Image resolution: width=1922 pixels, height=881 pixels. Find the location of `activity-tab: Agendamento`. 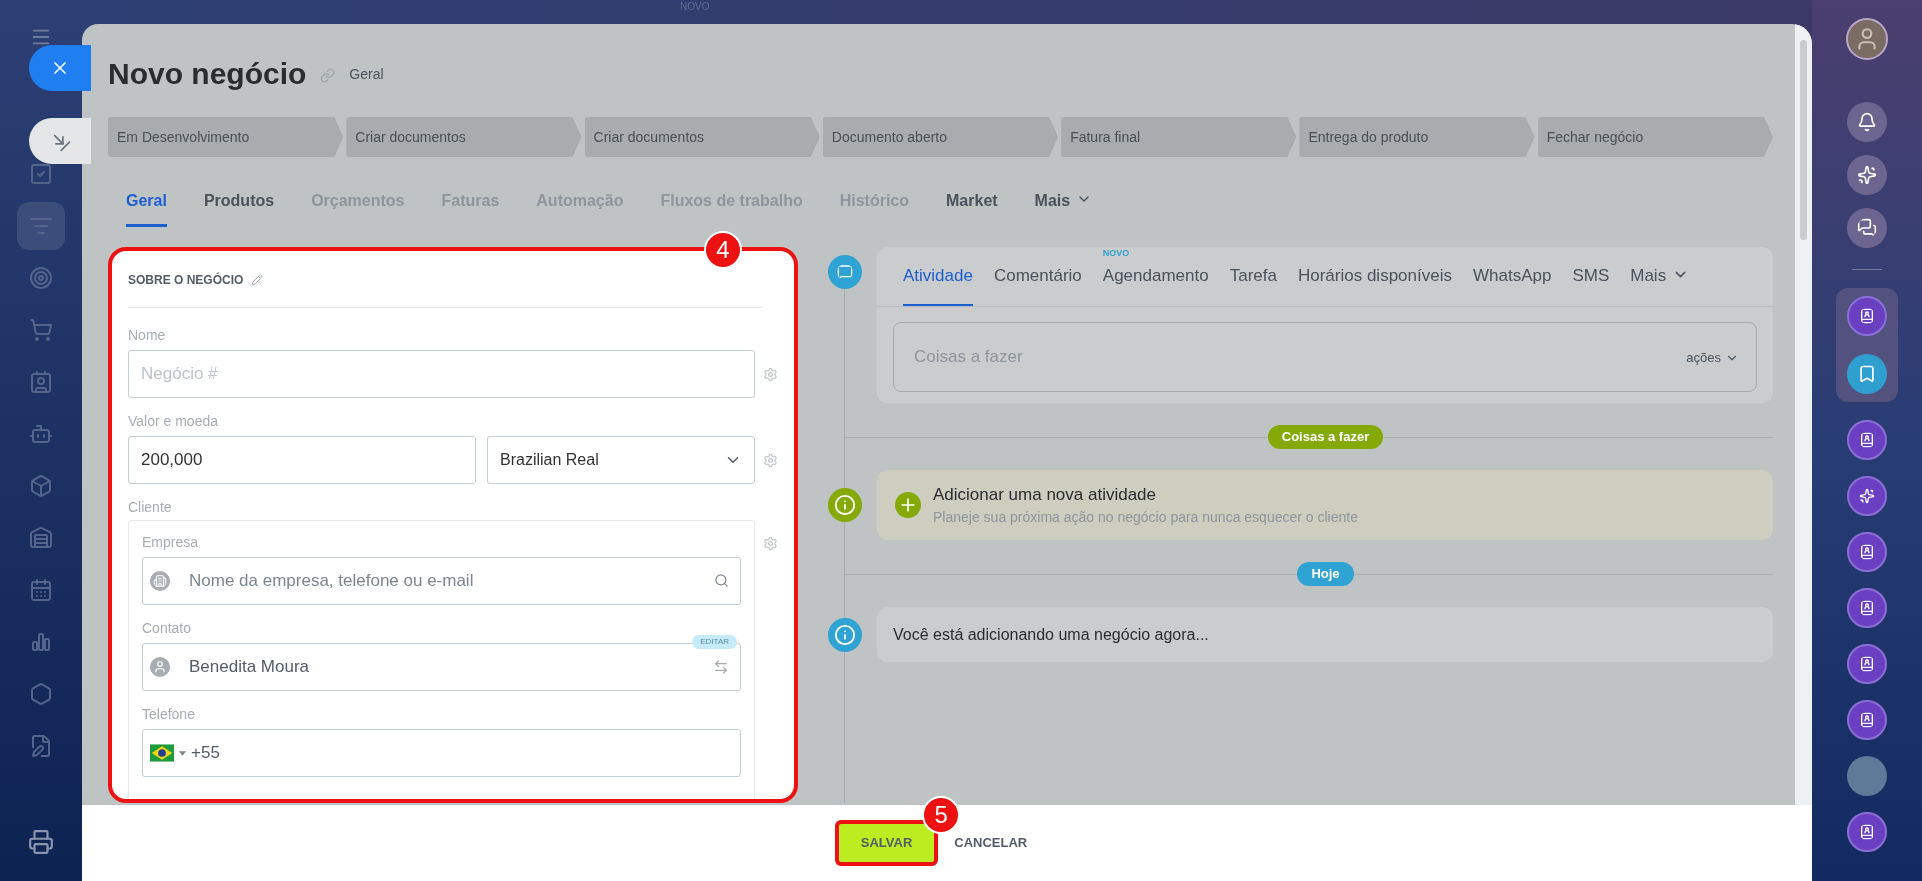

activity-tab: Agendamento is located at coordinates (1155, 283).